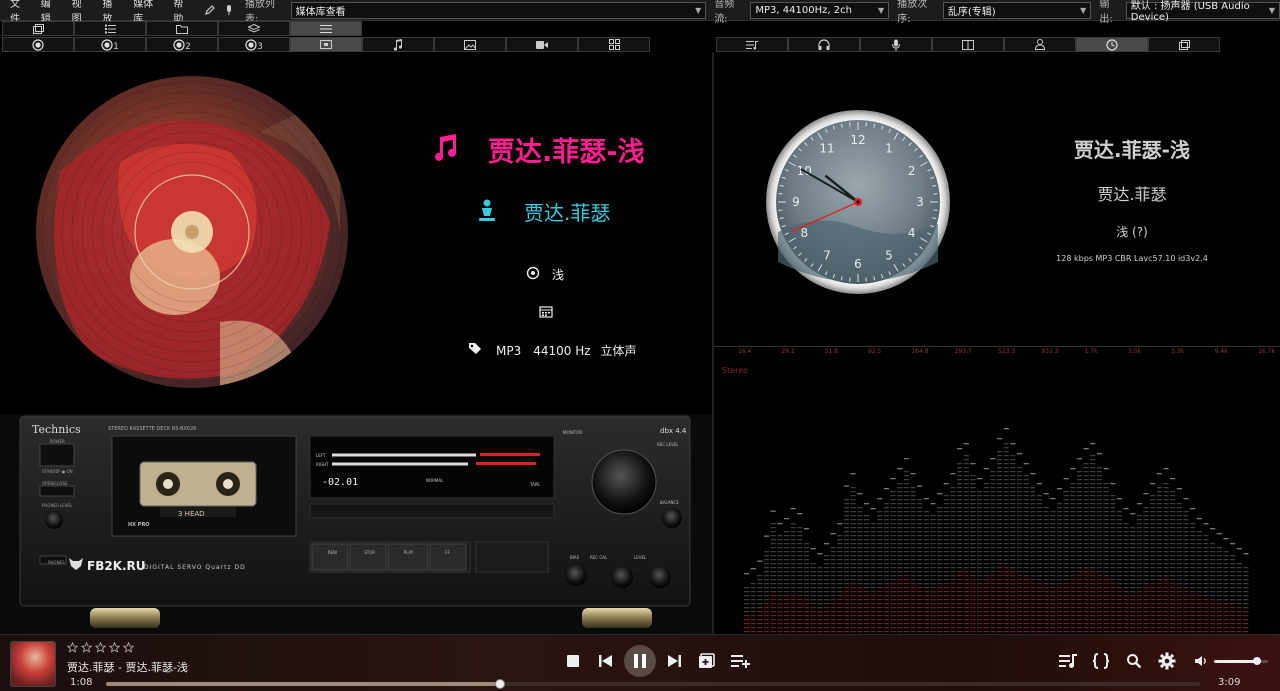 The height and width of the screenshot is (691, 1280). Describe the element at coordinates (858, 202) in the screenshot. I see `analog-clock: 121234567891011` at that location.